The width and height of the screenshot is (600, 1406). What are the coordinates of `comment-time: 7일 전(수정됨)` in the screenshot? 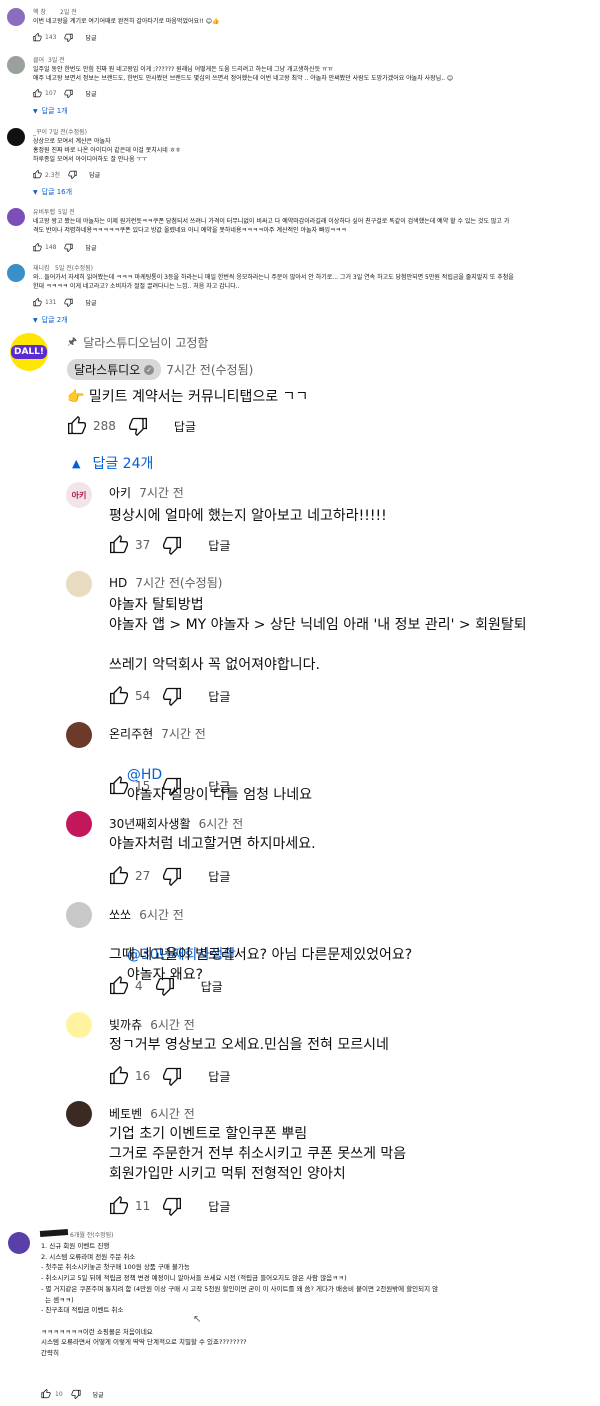 It's located at (68, 131).